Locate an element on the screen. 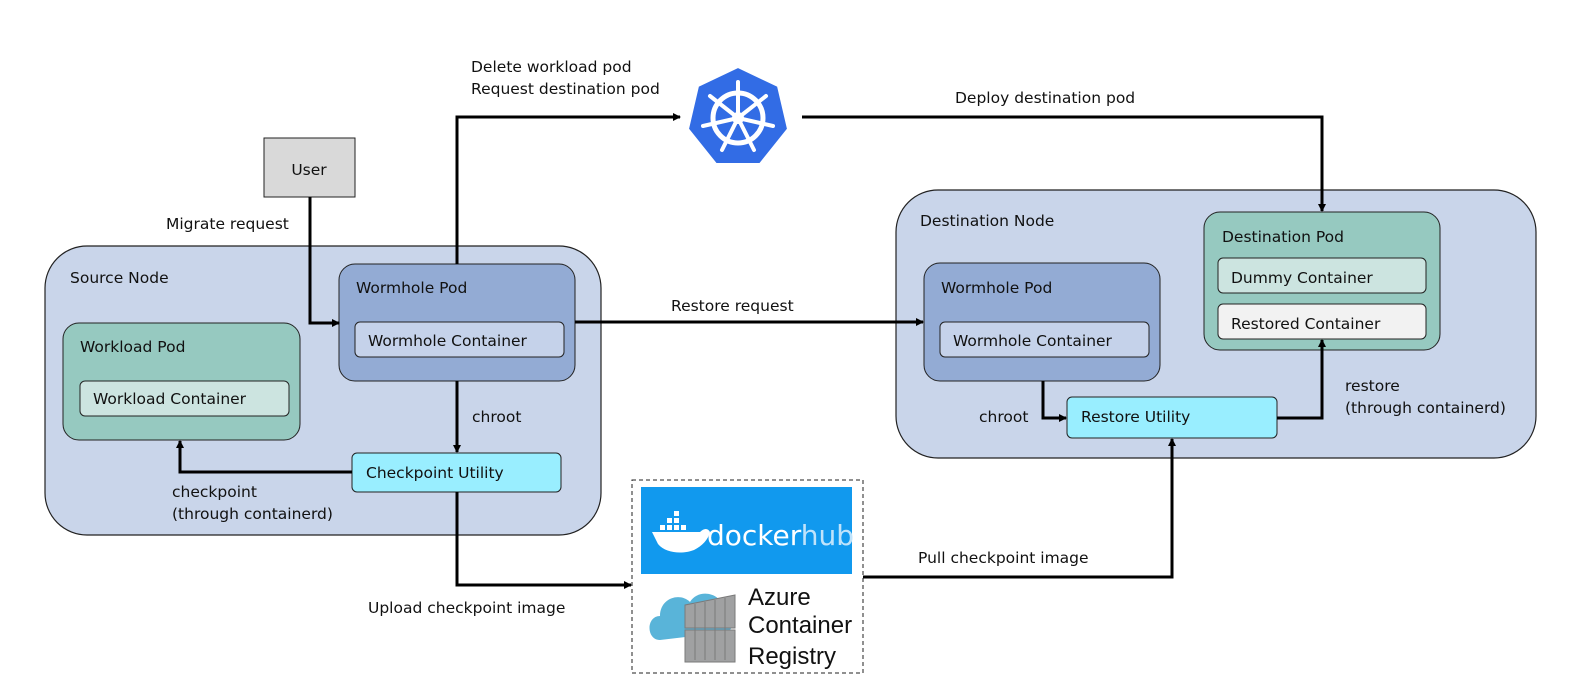  restore-utility-label: Restore Utility is located at coordinates (1135, 417).